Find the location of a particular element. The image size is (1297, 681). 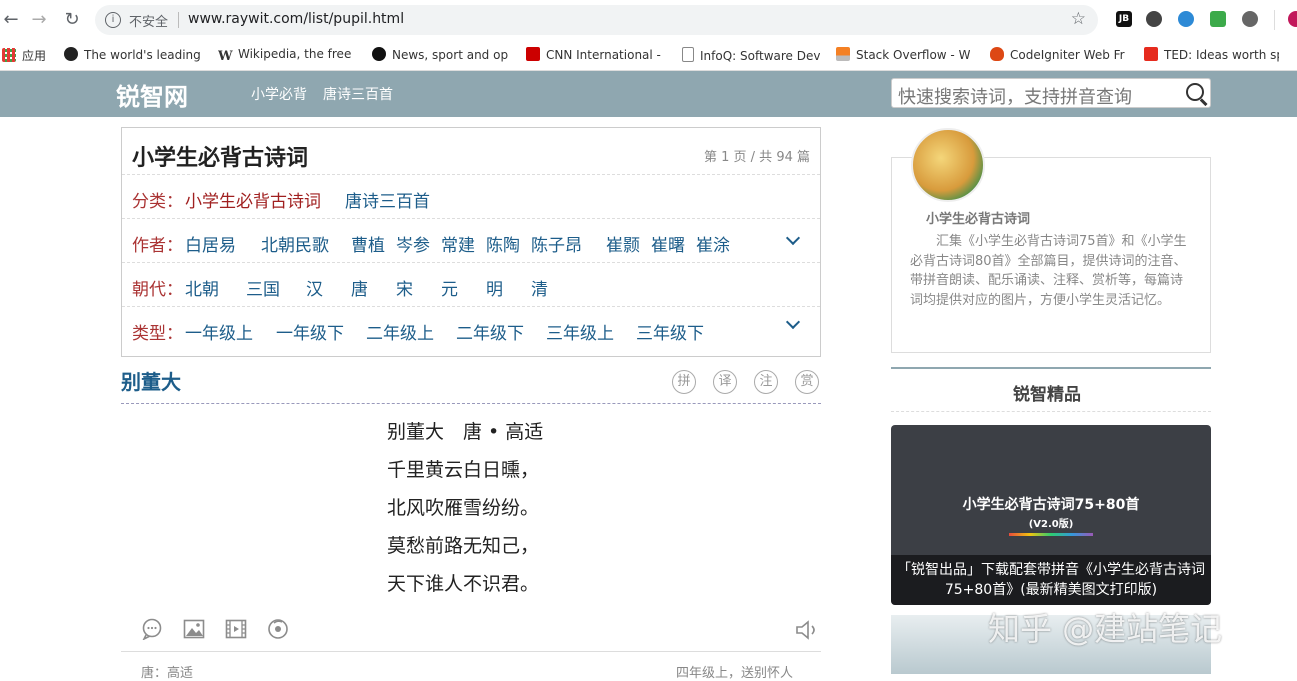

bookmark-ted: TED: Ideas worth sp is located at coordinates (1211, 54).